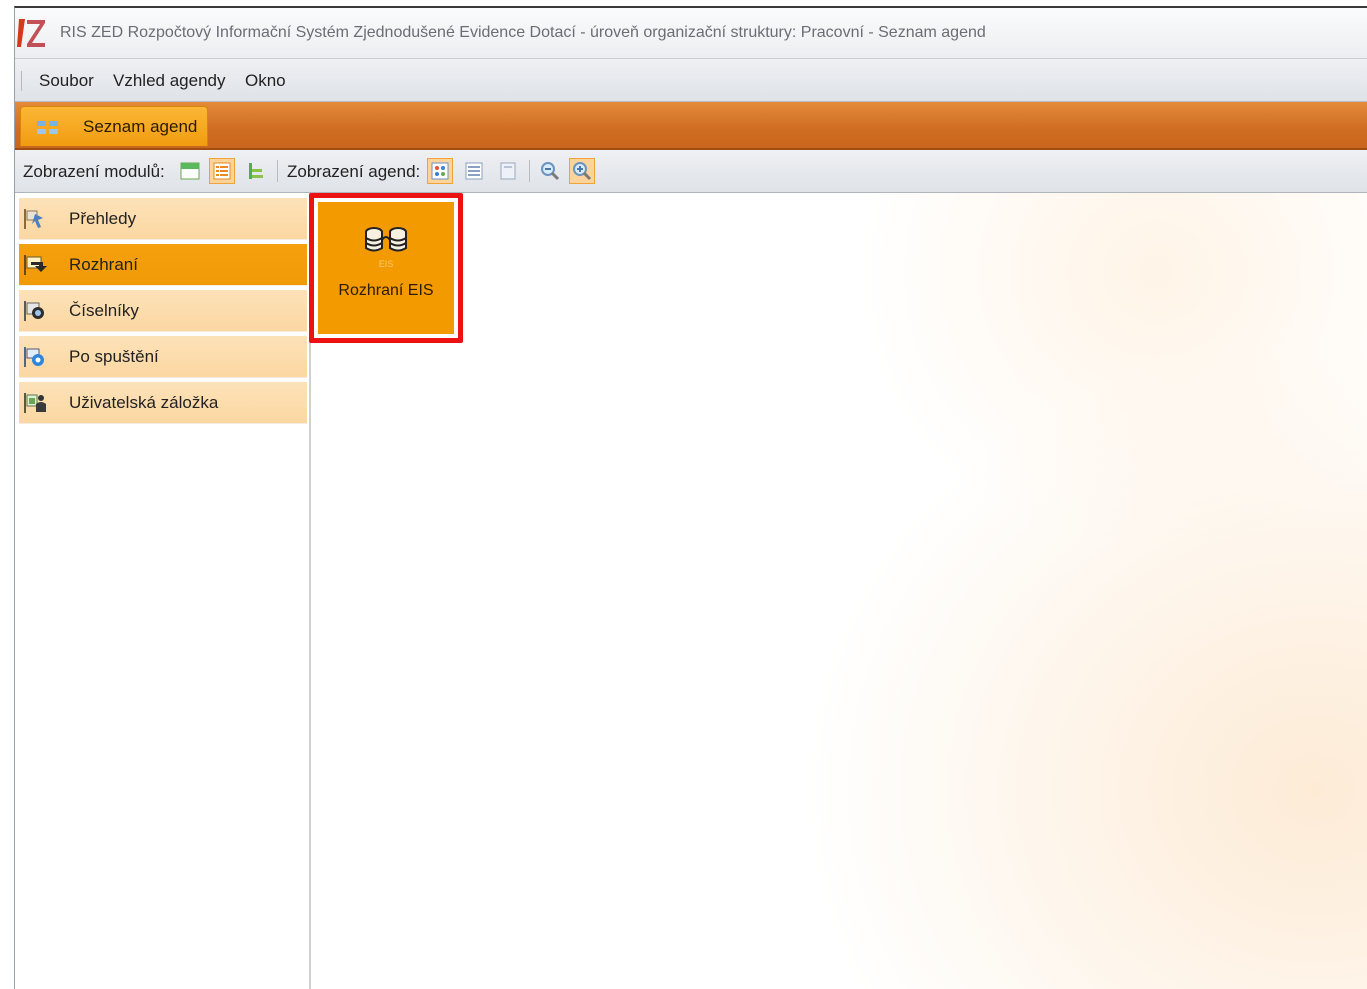  Describe the element at coordinates (103, 264) in the screenshot. I see `sidebar-item-label: Rozhraní` at that location.